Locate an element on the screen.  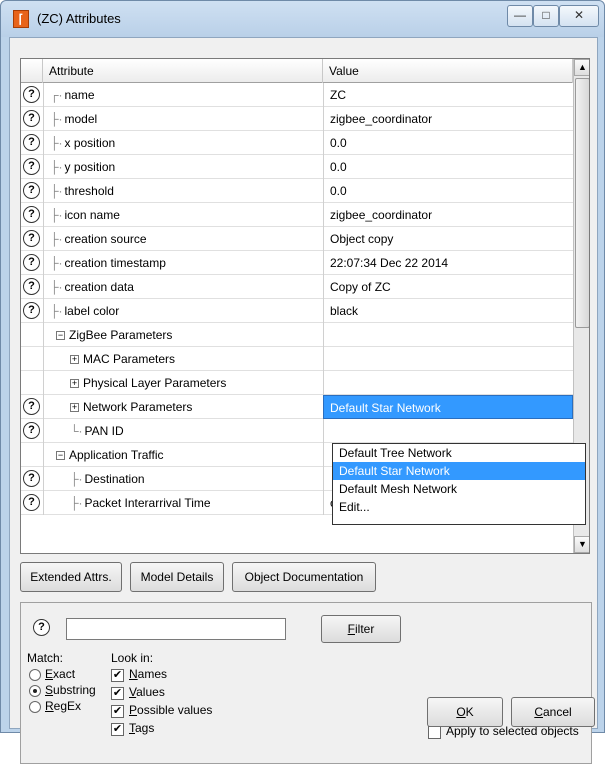
object-documentation-button: Object Documentation is located at coordinates (304, 577).